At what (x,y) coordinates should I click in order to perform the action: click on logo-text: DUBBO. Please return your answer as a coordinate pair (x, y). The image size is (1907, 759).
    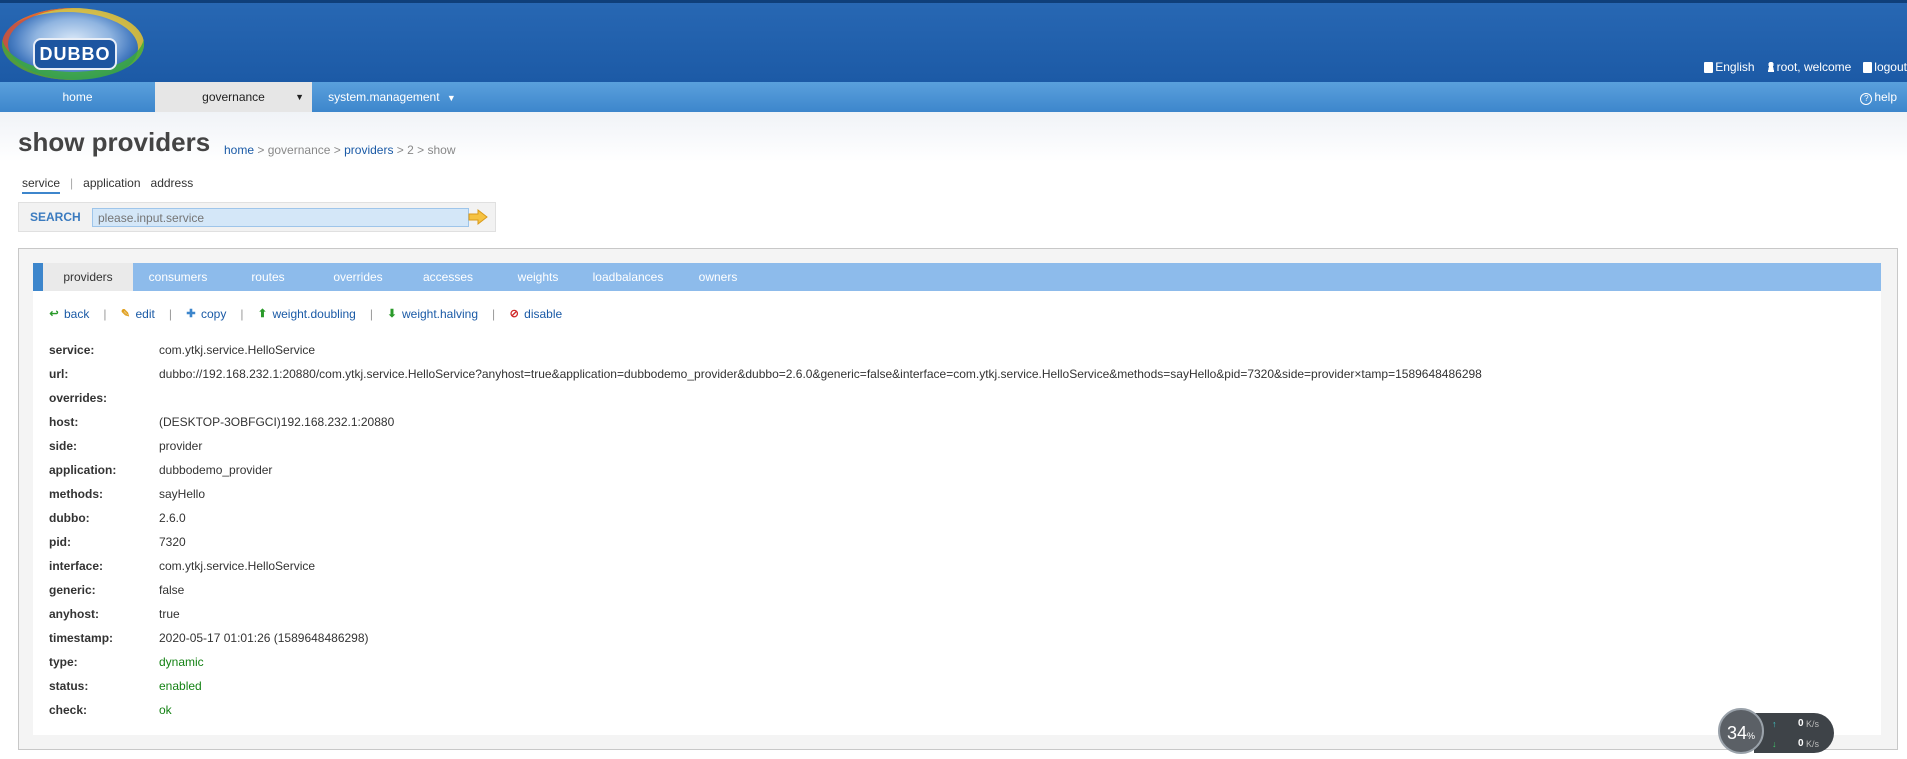
    Looking at the image, I should click on (75, 54).